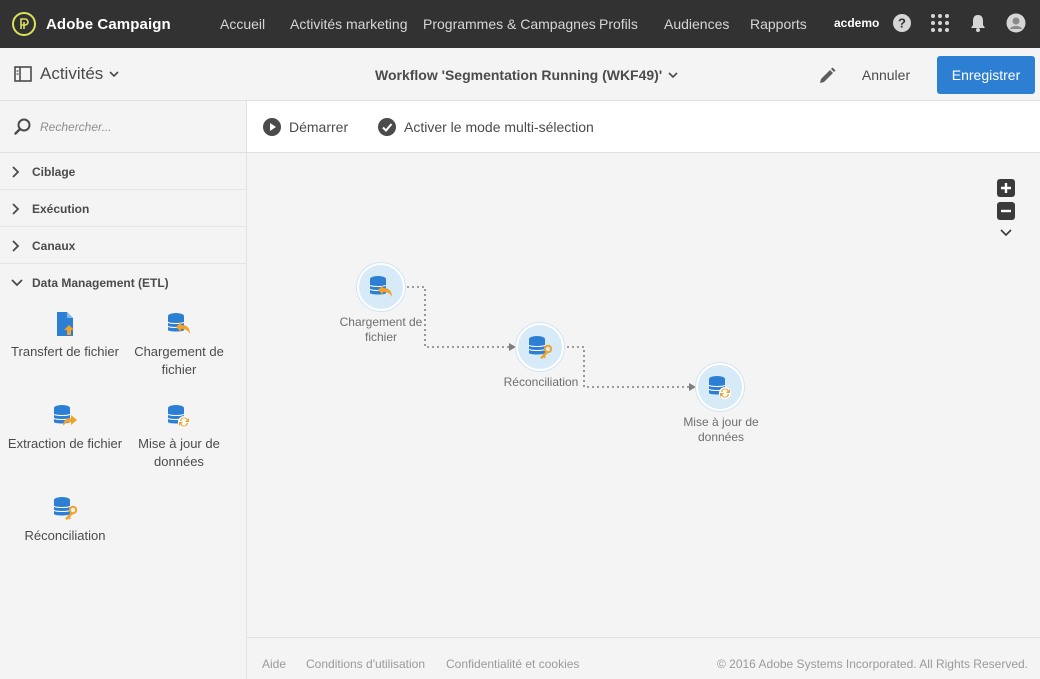 The image size is (1040, 679). What do you see at coordinates (65, 415) in the screenshot?
I see `file-extract-icon` at bounding box center [65, 415].